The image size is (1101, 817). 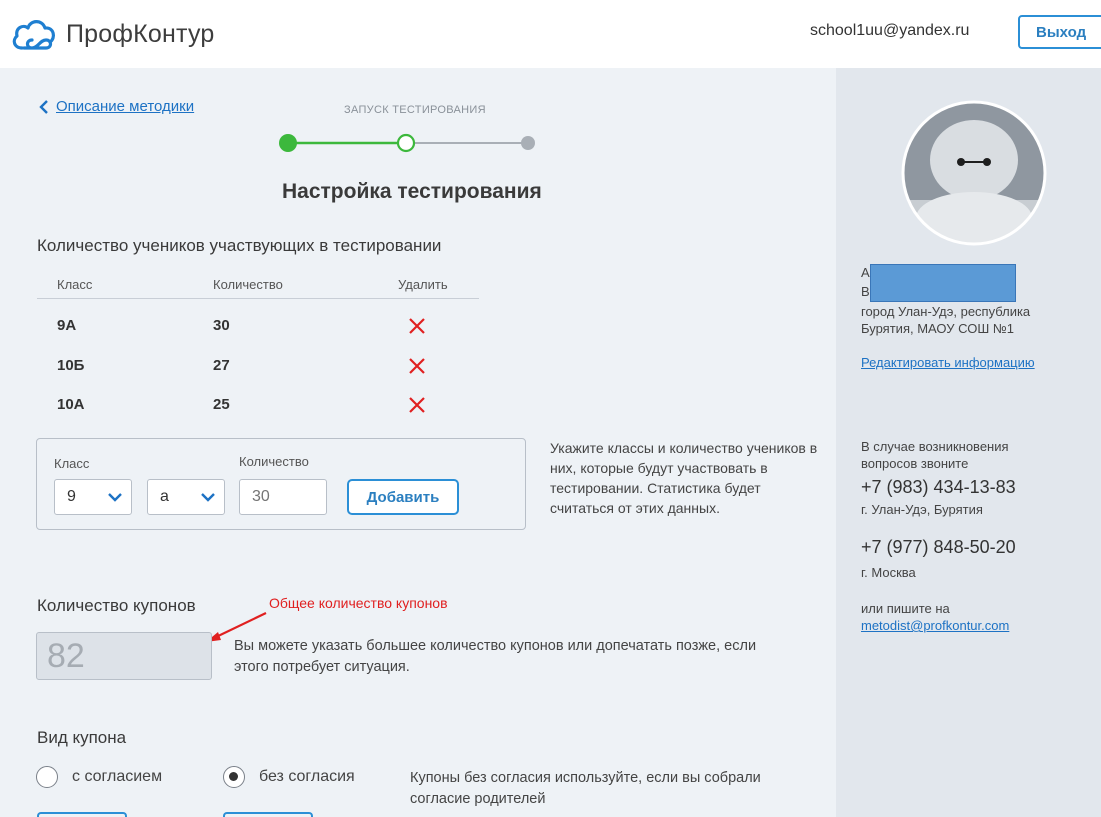 I want to click on phone-secondary: +7 (977) 848-50-20, so click(x=938, y=547).